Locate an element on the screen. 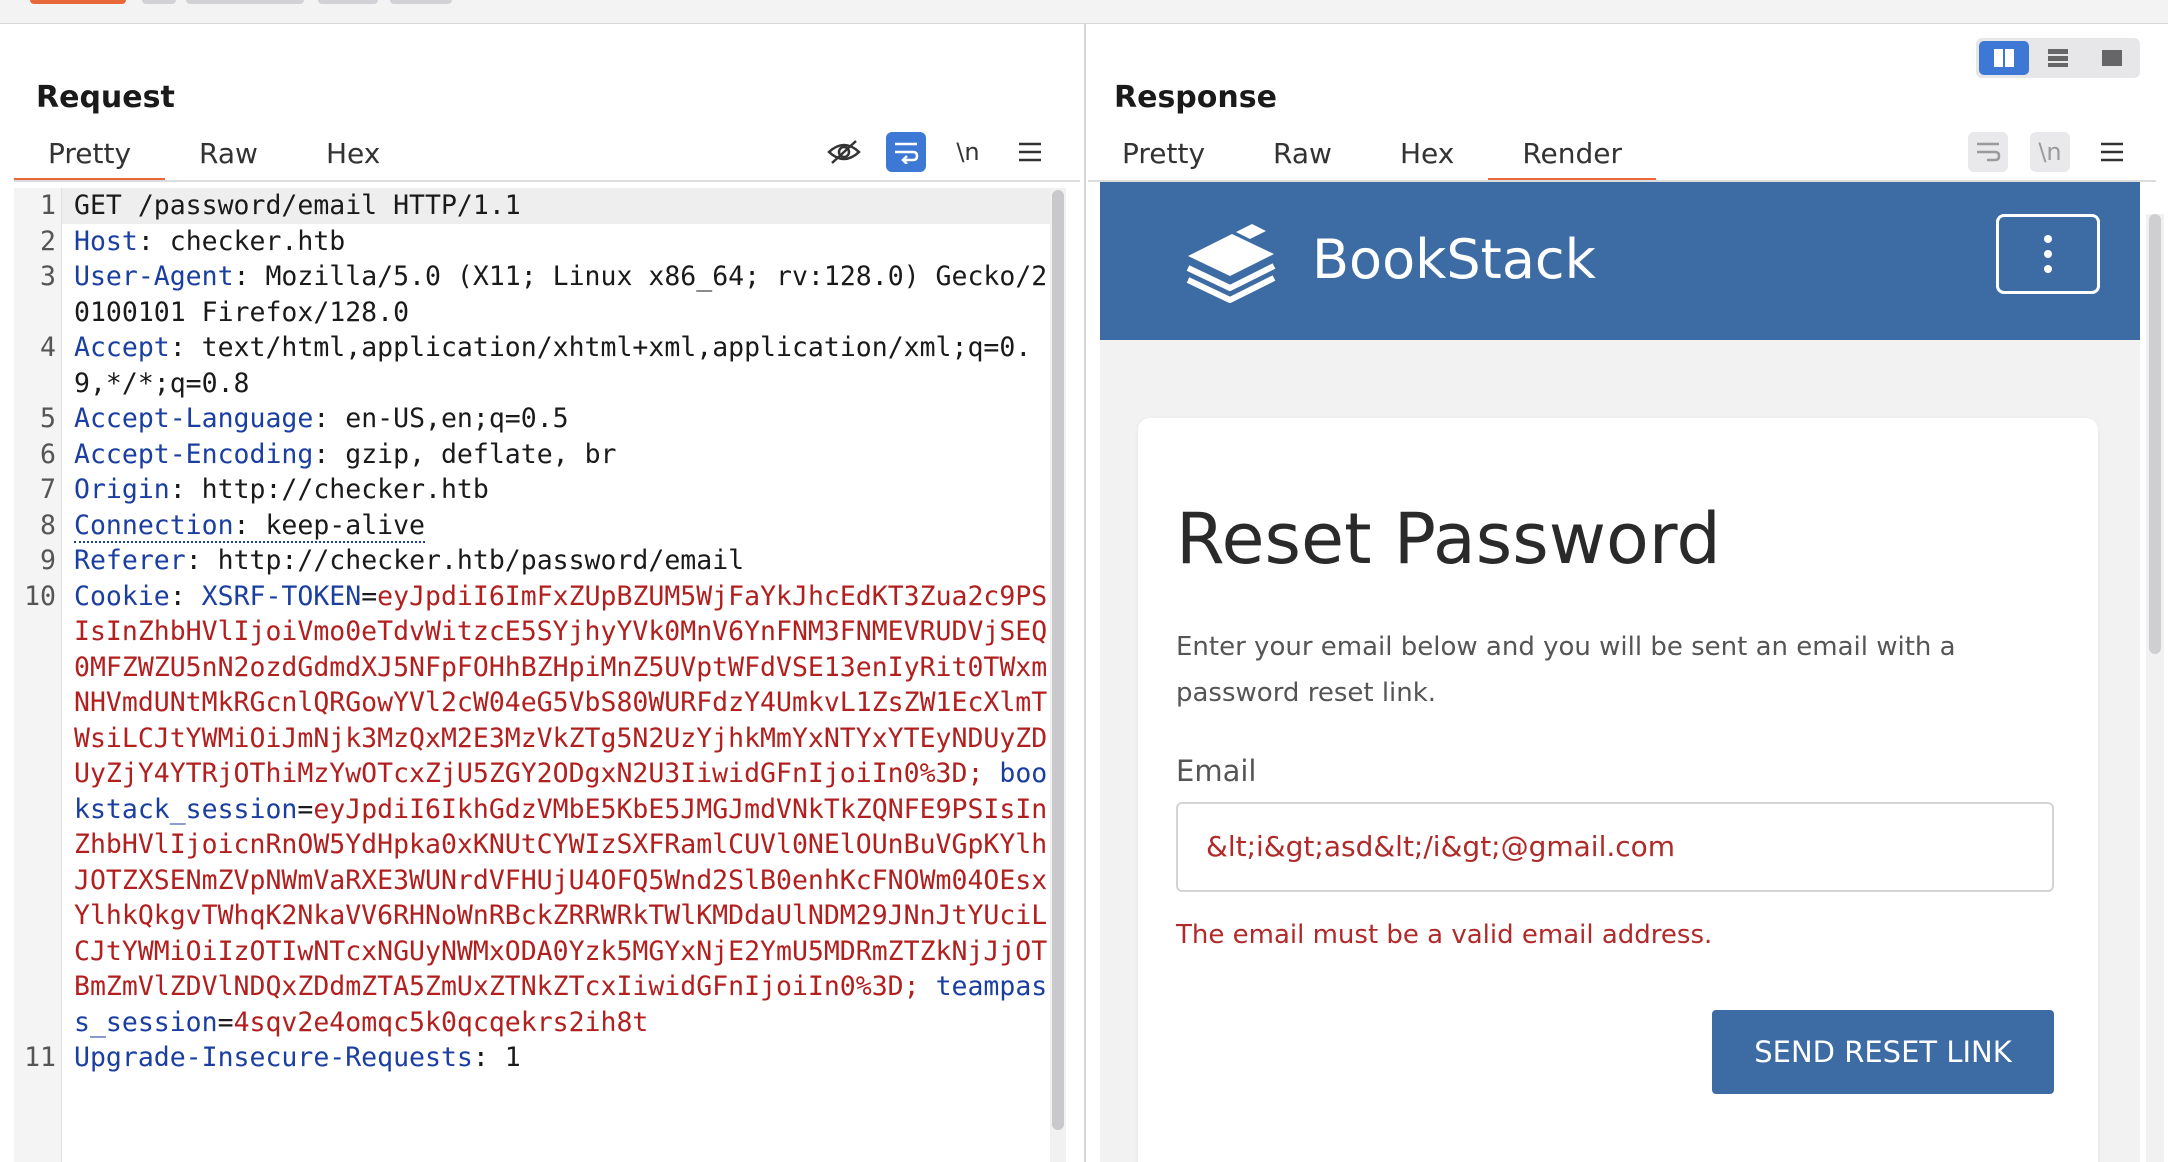  header-key: Accept-Encoding is located at coordinates (194, 454).